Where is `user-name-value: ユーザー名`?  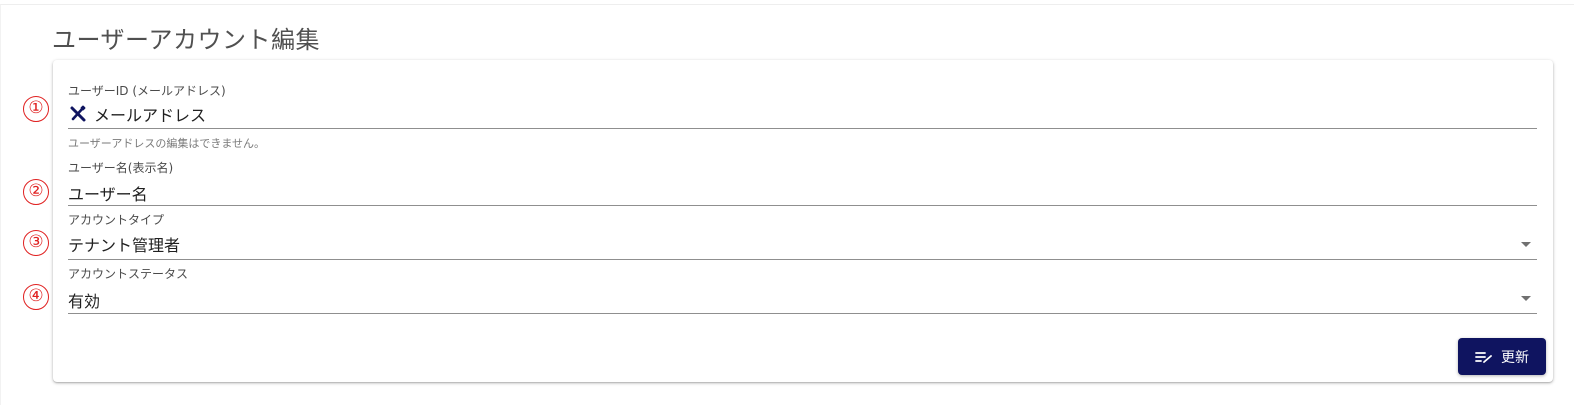
user-name-value: ユーザー名 is located at coordinates (108, 193).